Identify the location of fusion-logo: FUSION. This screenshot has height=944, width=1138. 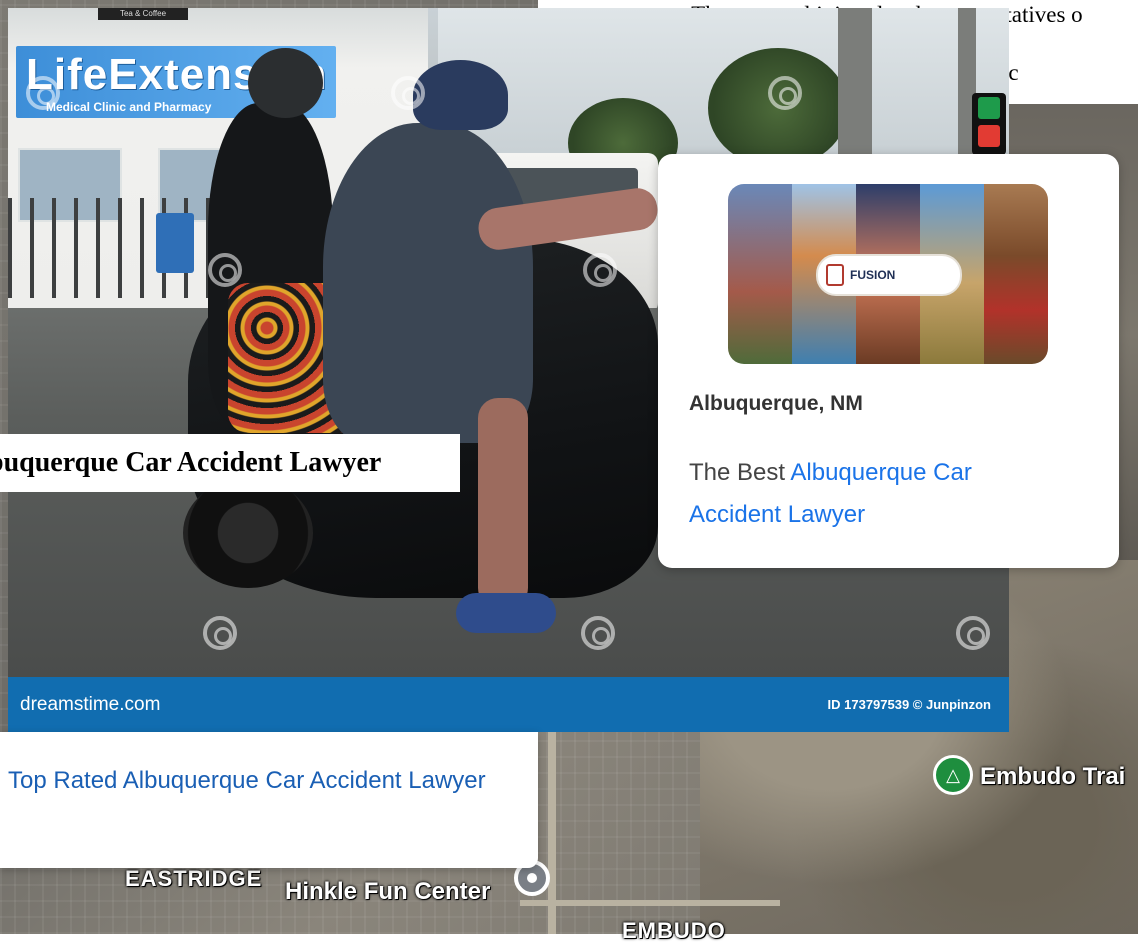
(889, 275).